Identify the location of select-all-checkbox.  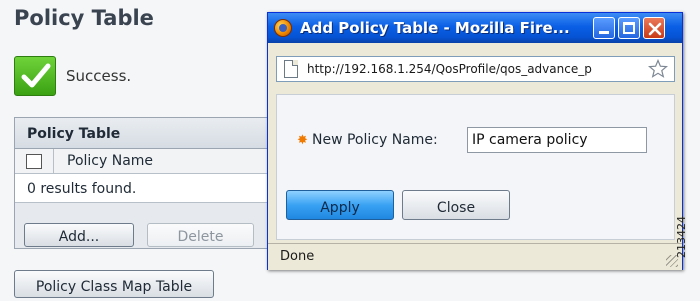
(34, 161).